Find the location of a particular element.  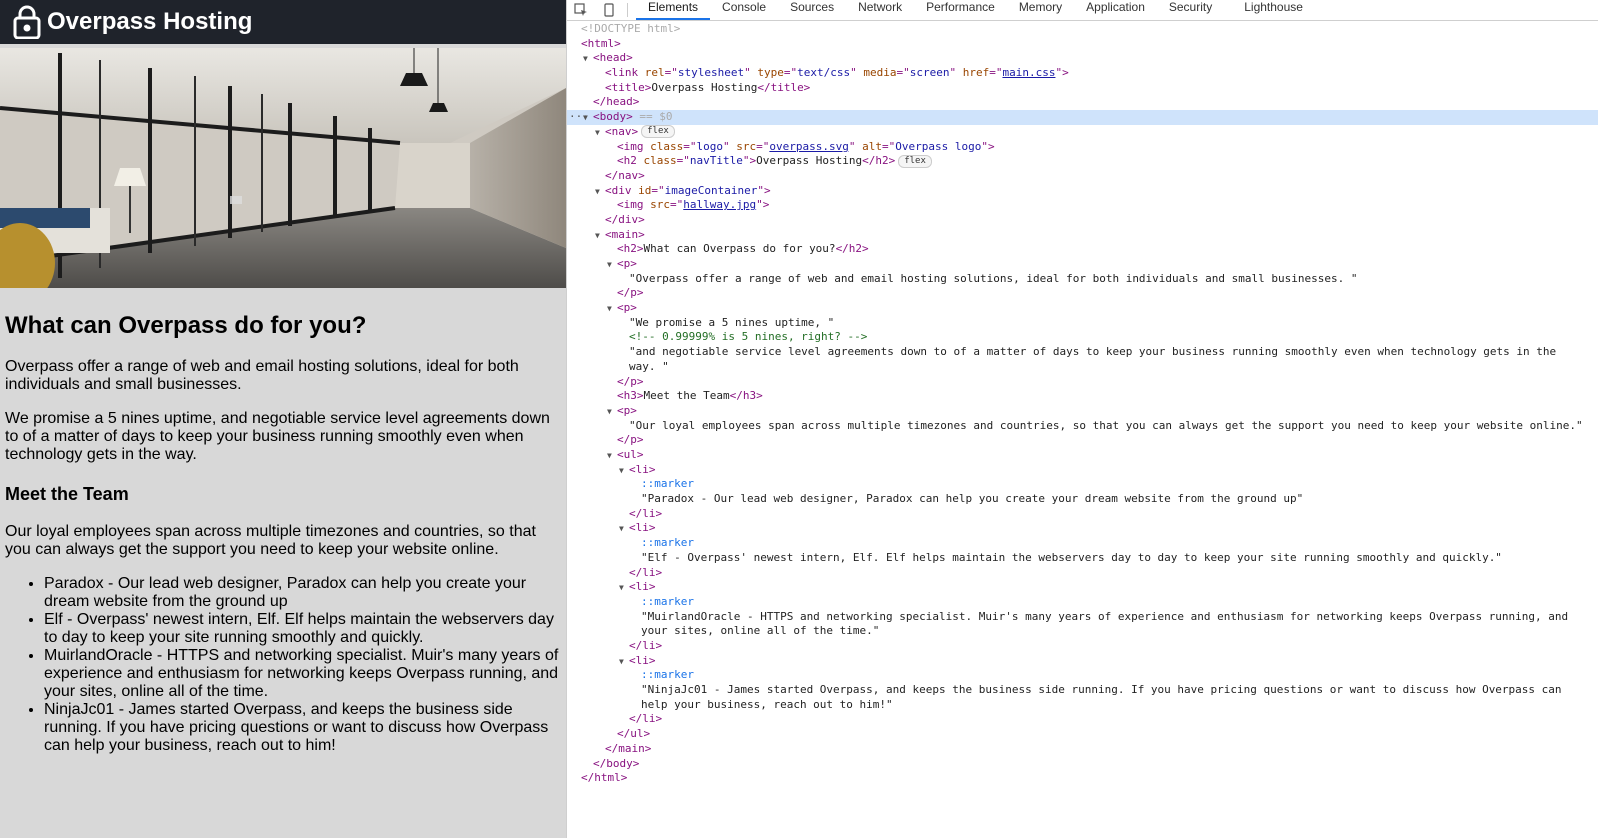

team-heading: Meet the Team is located at coordinates (67, 494).